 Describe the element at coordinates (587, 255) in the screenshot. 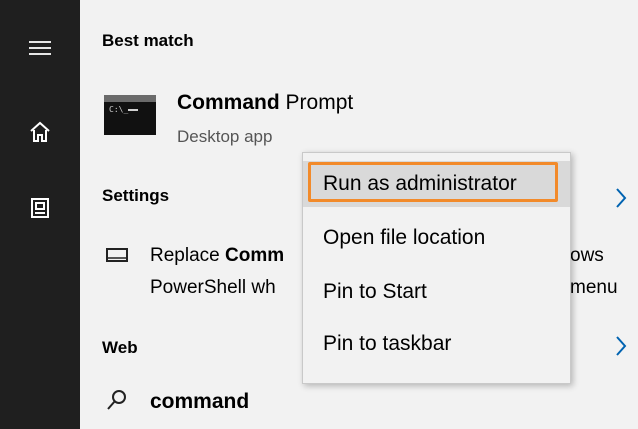

I see `settings-result-line1-right: ows` at that location.